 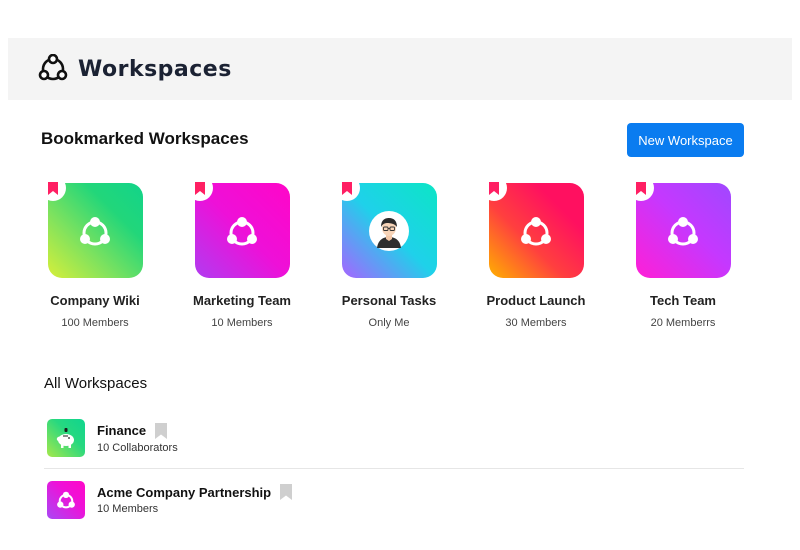 What do you see at coordinates (137, 447) in the screenshot?
I see `workspace-collaborators: 10 Collaborators` at bounding box center [137, 447].